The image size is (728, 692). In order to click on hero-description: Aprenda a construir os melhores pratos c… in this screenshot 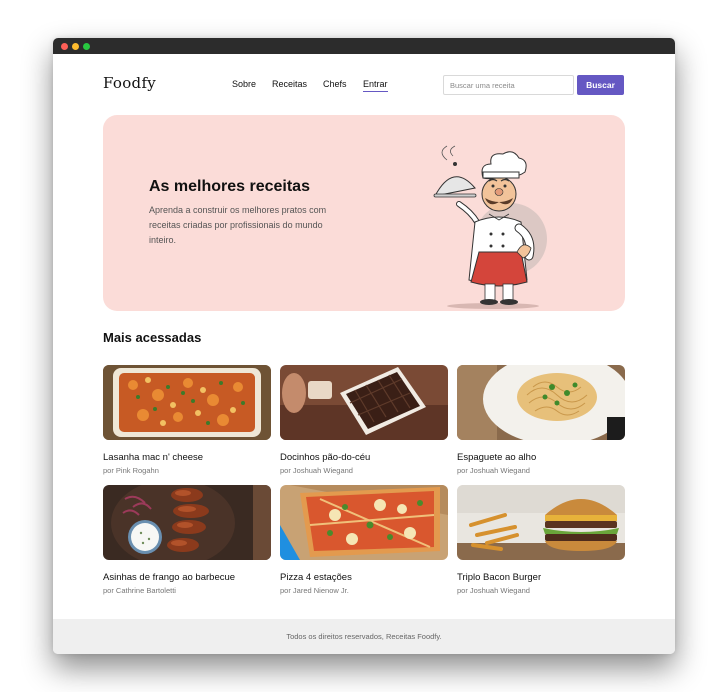, I will do `click(238, 225)`.